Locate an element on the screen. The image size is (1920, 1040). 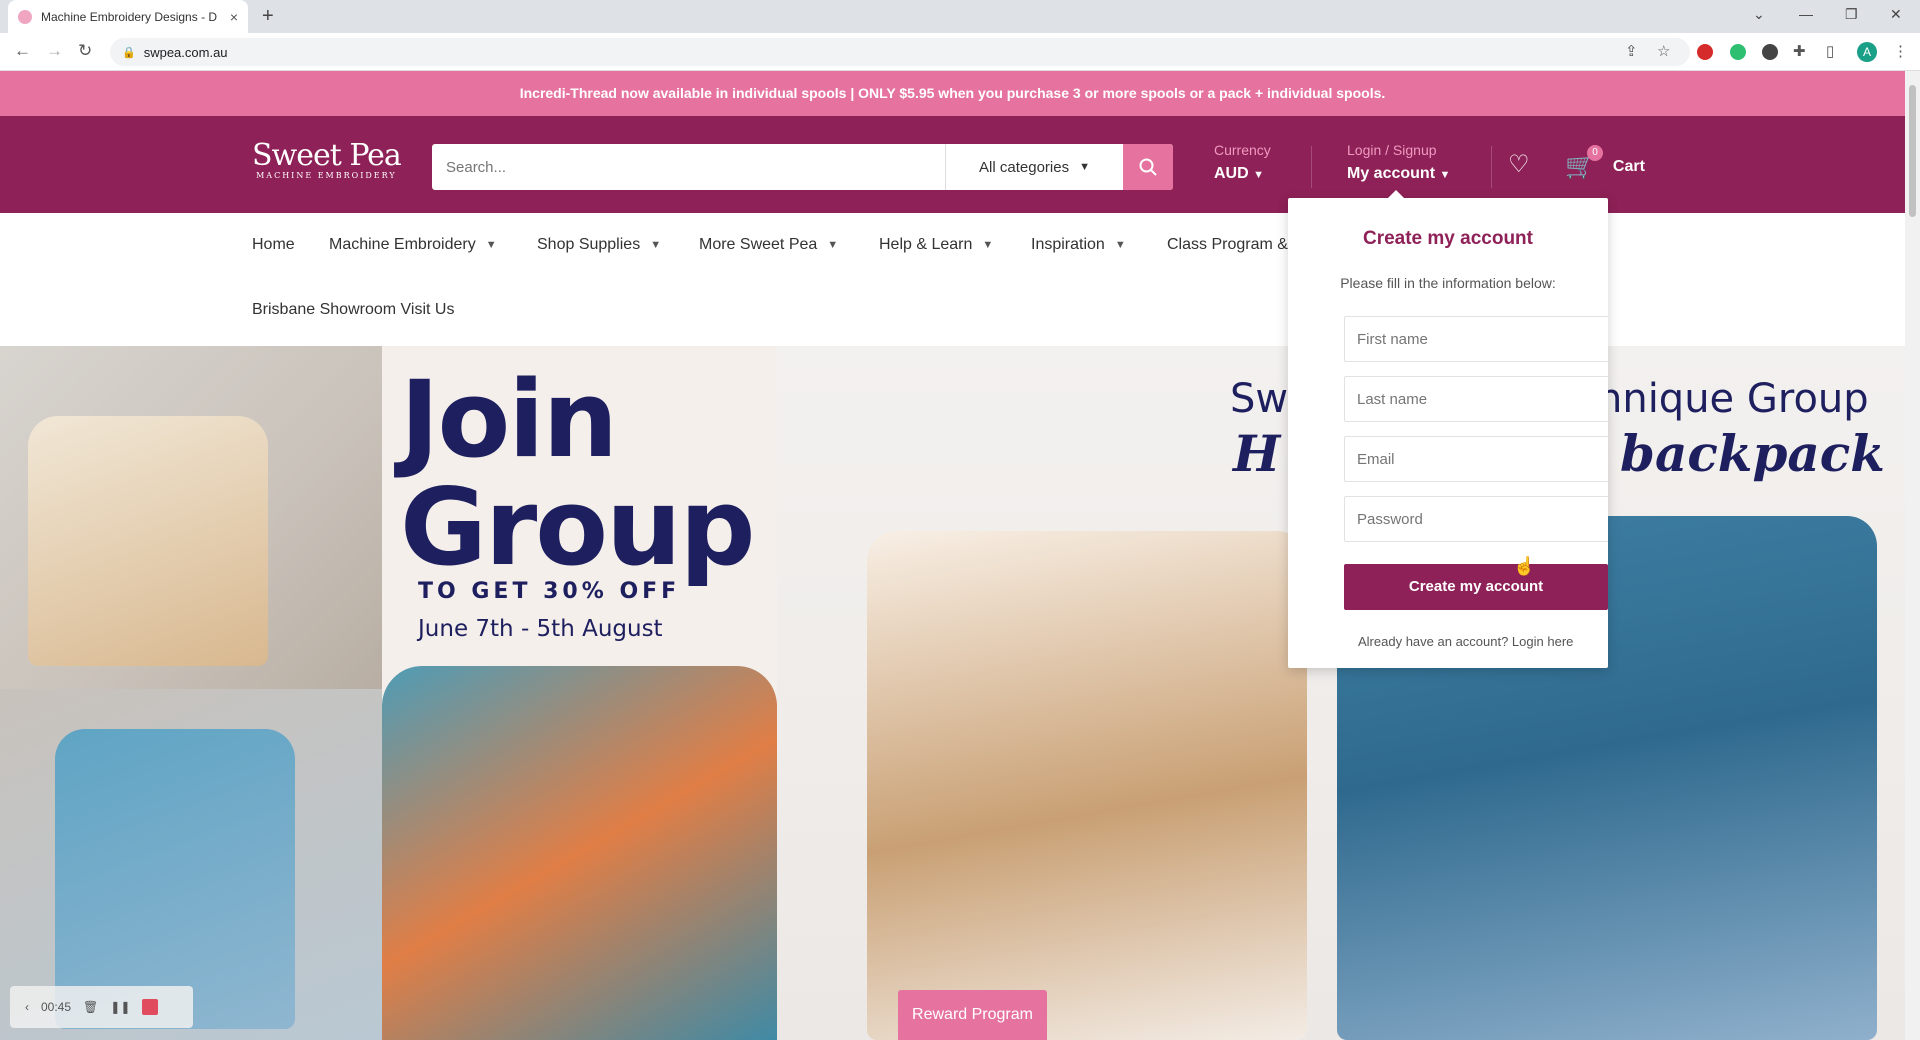
hero-title-right: chnique Group is located at coordinates (1722, 399).